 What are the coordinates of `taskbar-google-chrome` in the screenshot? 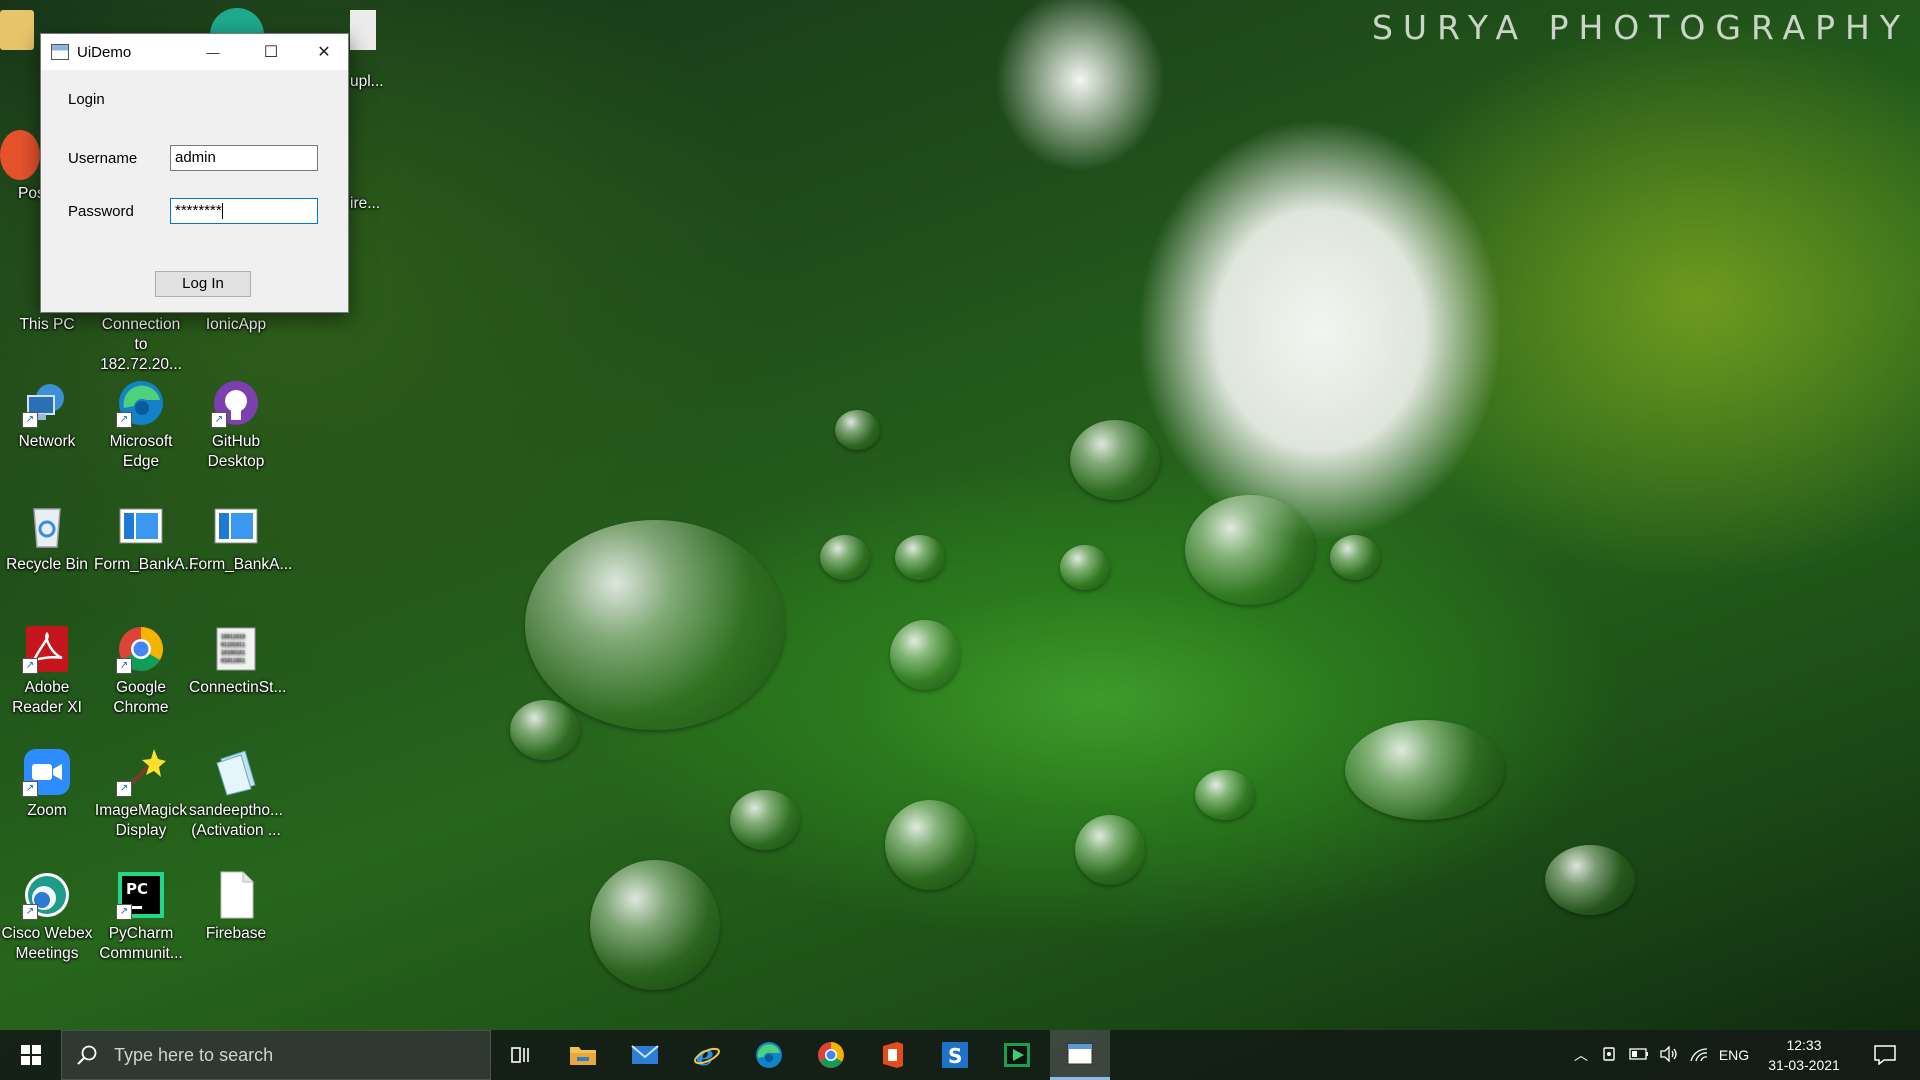 It's located at (831, 1055).